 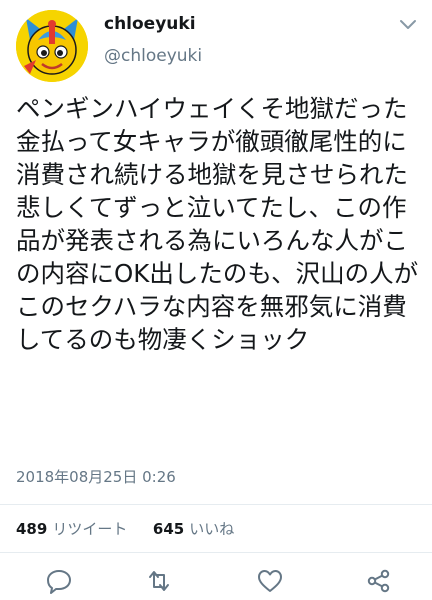 I want to click on tweet-stats: 489 リツイート 645 いいね, so click(x=125, y=528).